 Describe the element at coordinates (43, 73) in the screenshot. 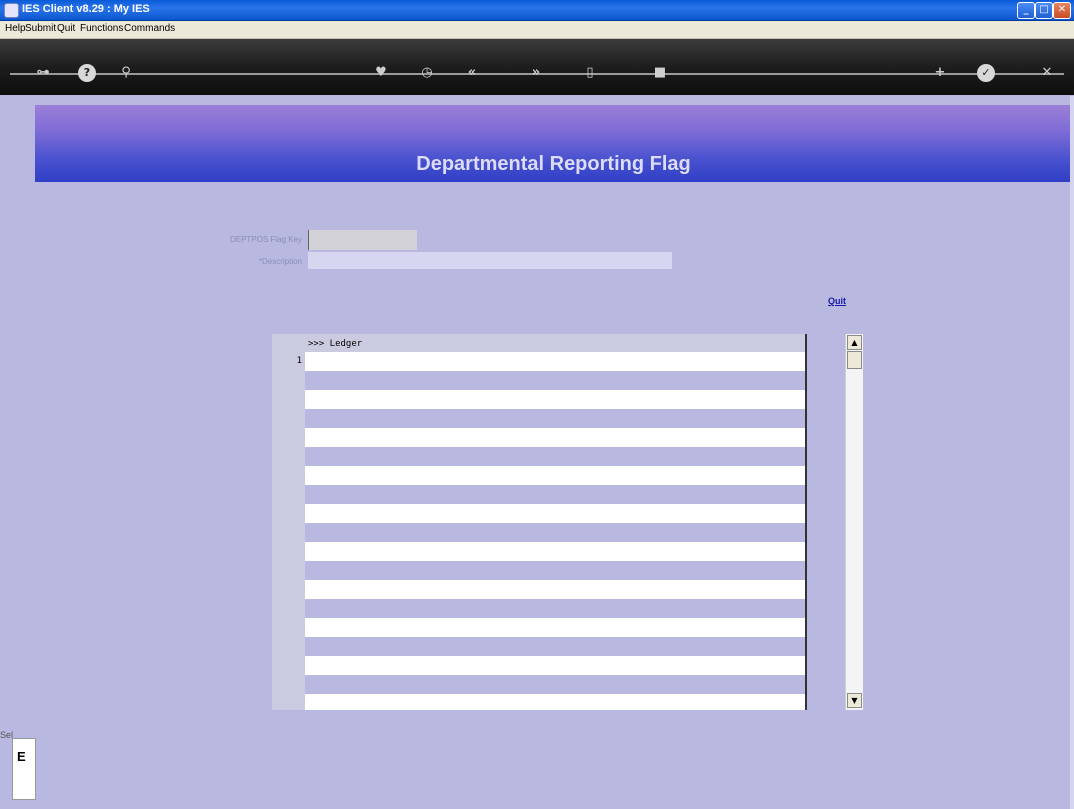

I see `key-icon: ⊶` at that location.